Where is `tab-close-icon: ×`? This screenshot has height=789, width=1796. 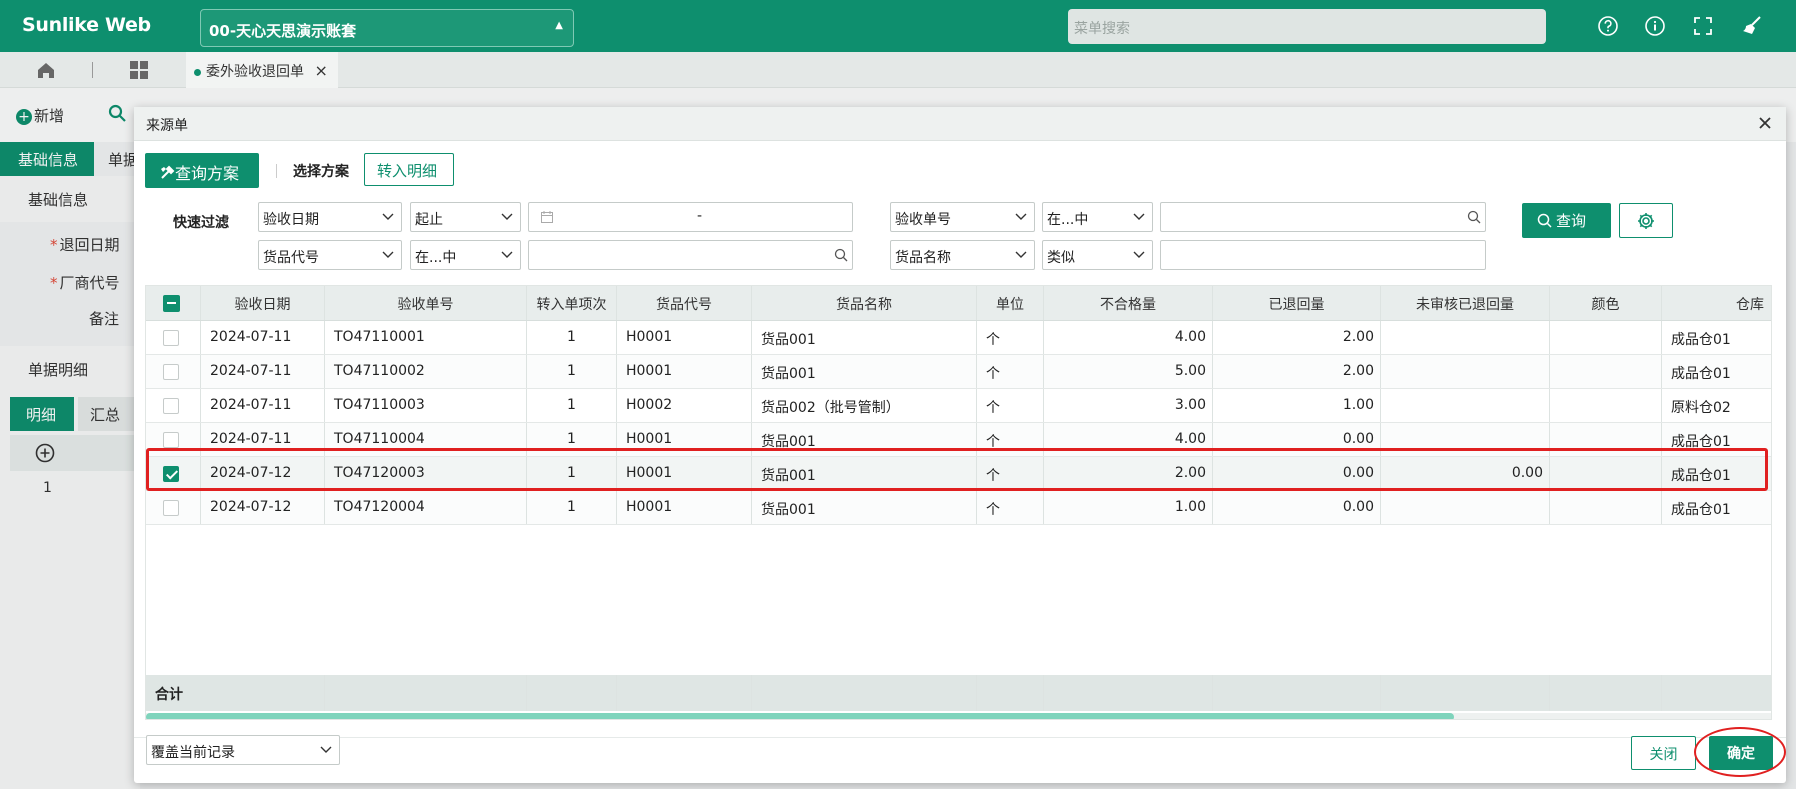 tab-close-icon: × is located at coordinates (320, 70).